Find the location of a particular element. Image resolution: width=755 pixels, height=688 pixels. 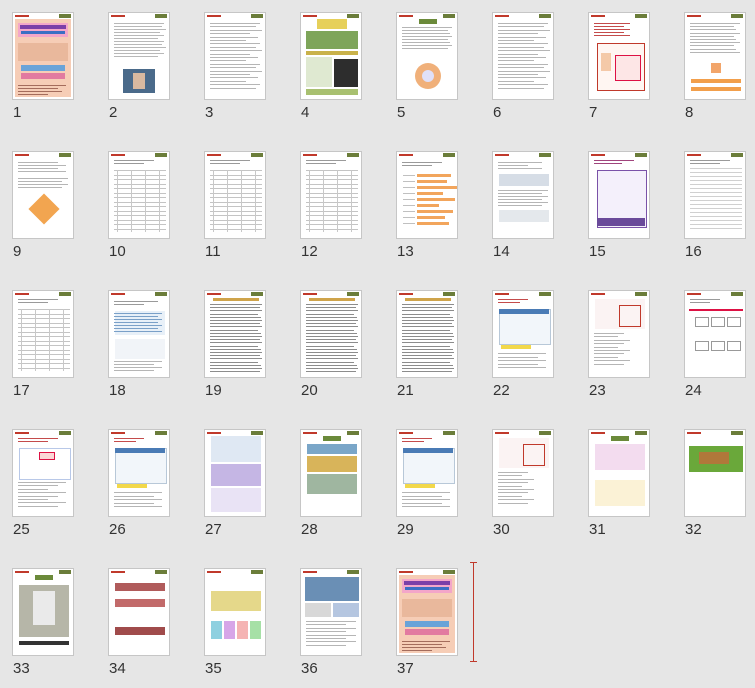

slide-number: 21 is located at coordinates (405, 390).